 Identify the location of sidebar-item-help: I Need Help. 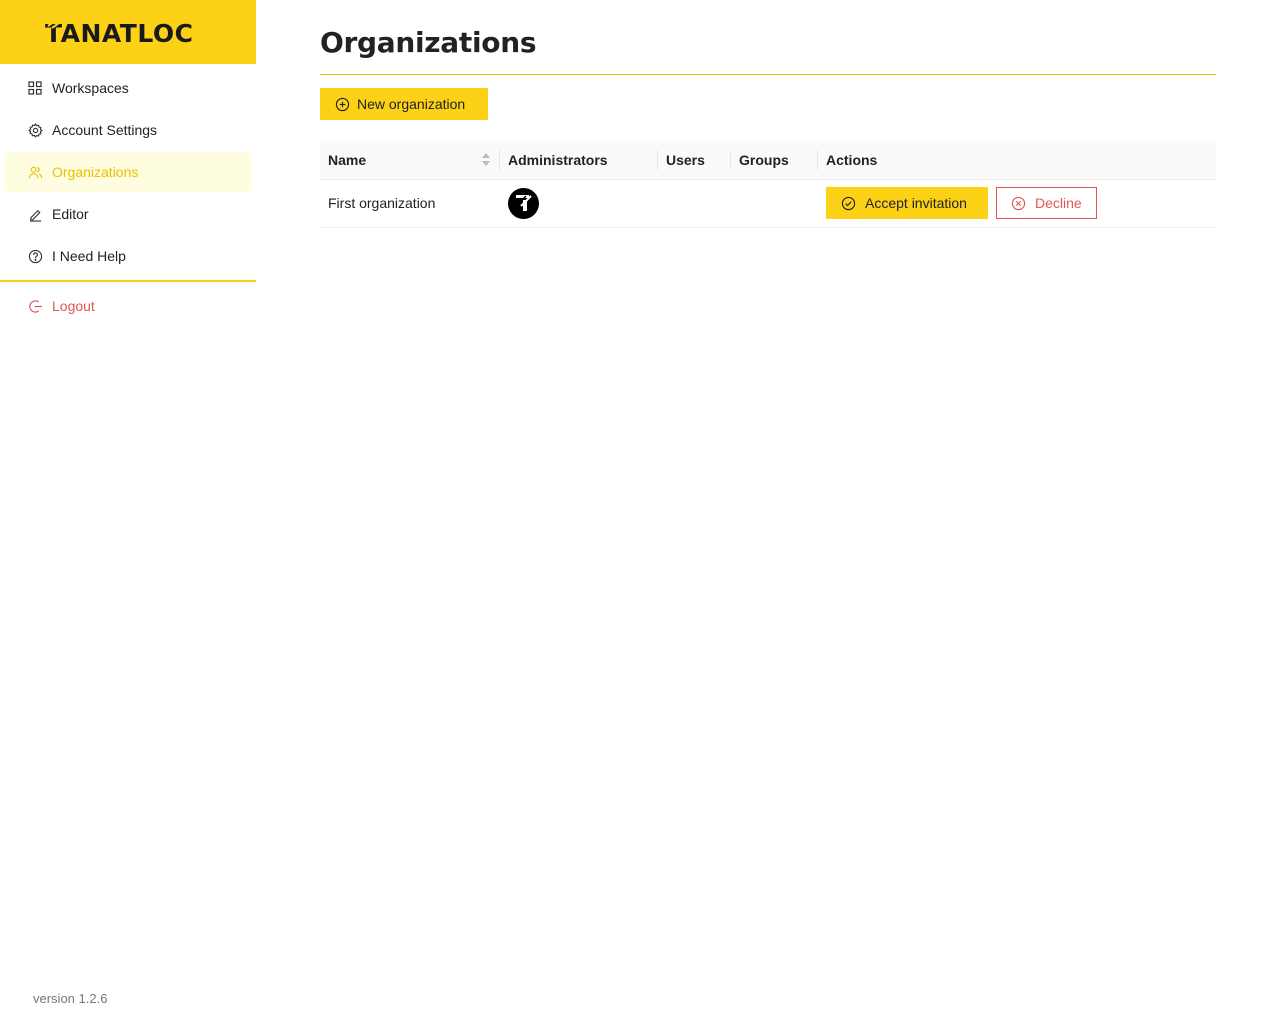
(128, 256).